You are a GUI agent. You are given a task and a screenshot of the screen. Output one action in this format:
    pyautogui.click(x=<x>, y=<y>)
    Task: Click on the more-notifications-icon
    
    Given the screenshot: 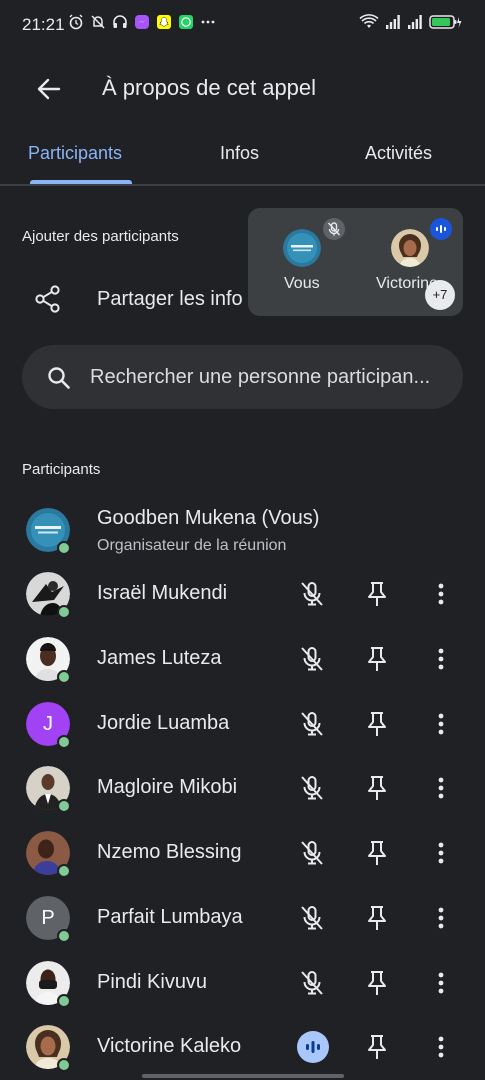 What is the action you would take?
    pyautogui.click(x=208, y=22)
    